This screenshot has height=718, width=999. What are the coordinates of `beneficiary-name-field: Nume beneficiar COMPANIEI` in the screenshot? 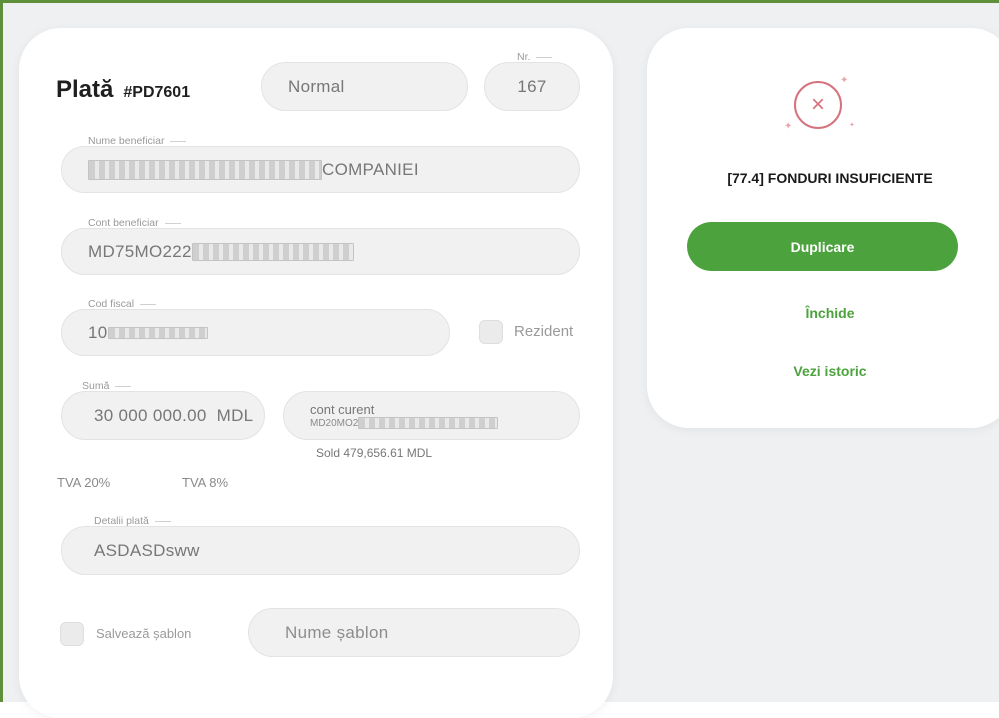 It's located at (320, 164).